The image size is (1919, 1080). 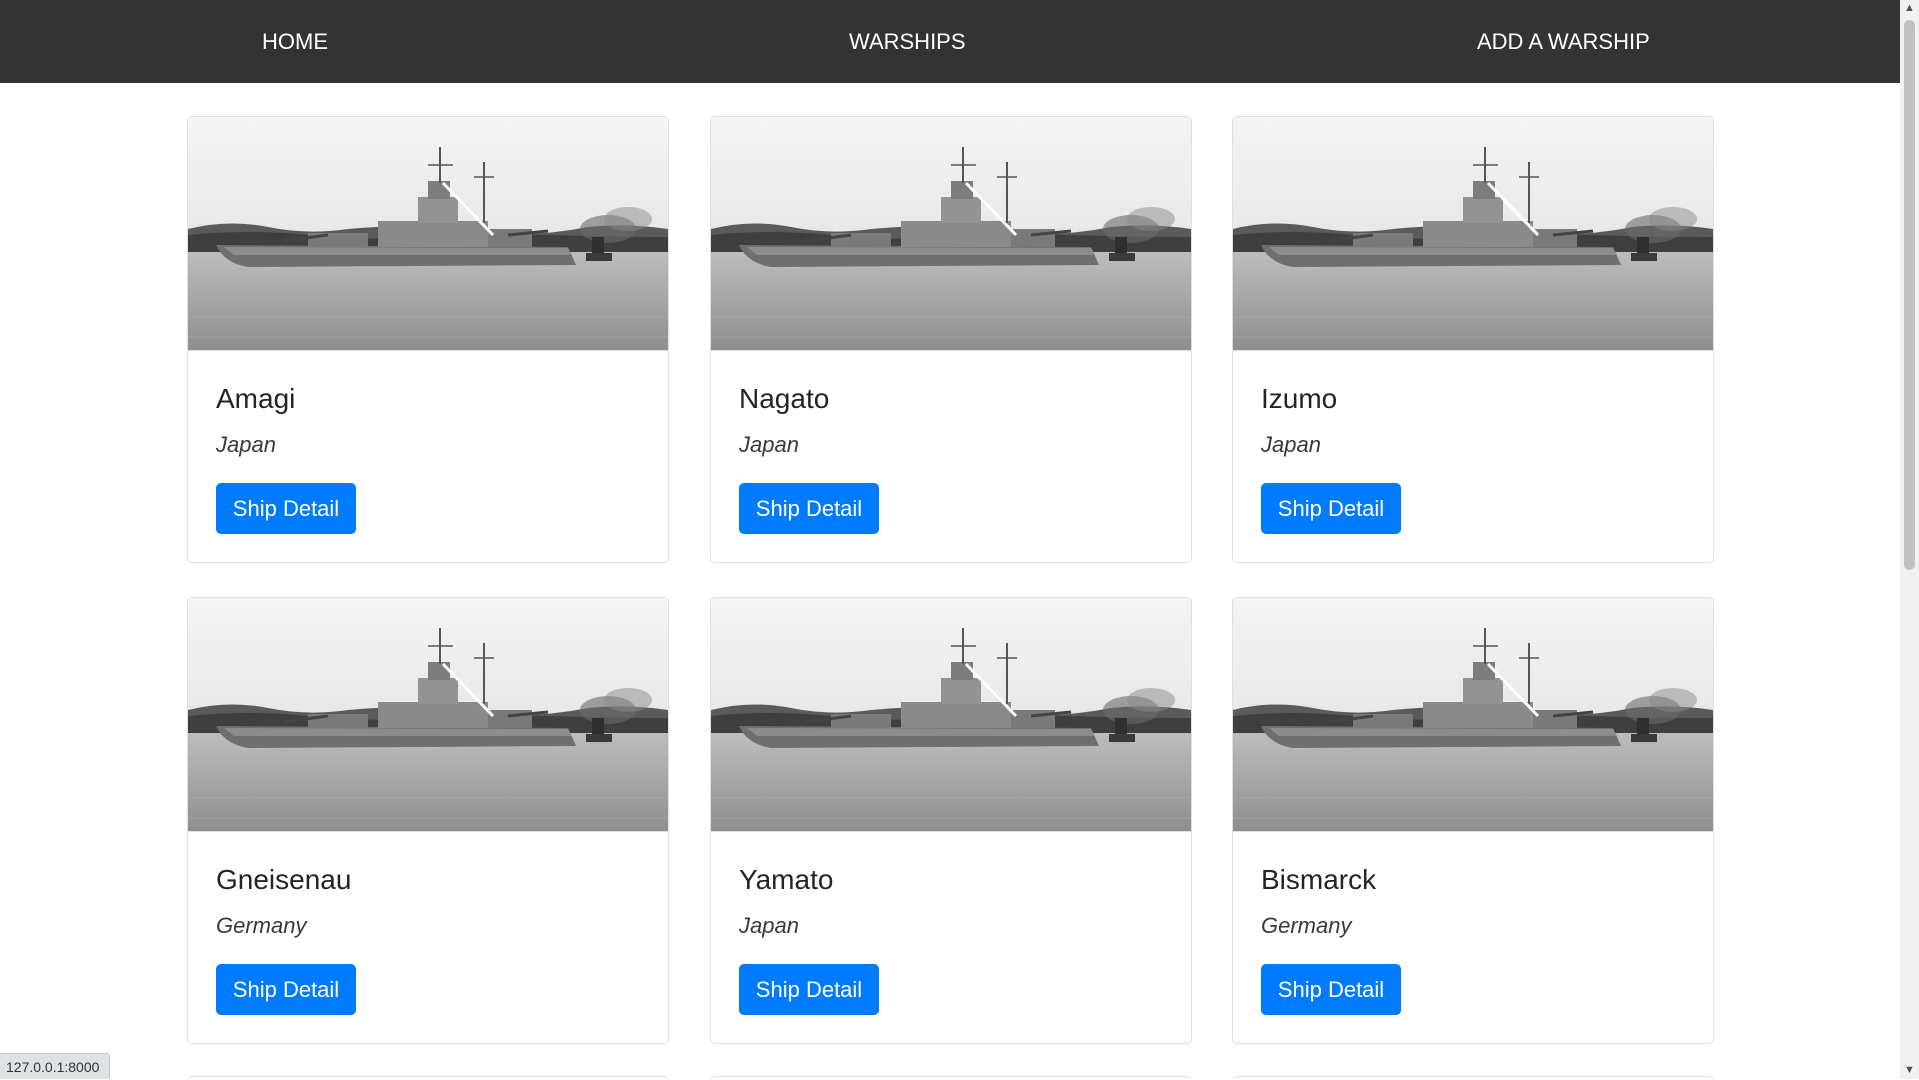 What do you see at coordinates (1909, 1070) in the screenshot?
I see `scroll-down-arrow-icon: ▼` at bounding box center [1909, 1070].